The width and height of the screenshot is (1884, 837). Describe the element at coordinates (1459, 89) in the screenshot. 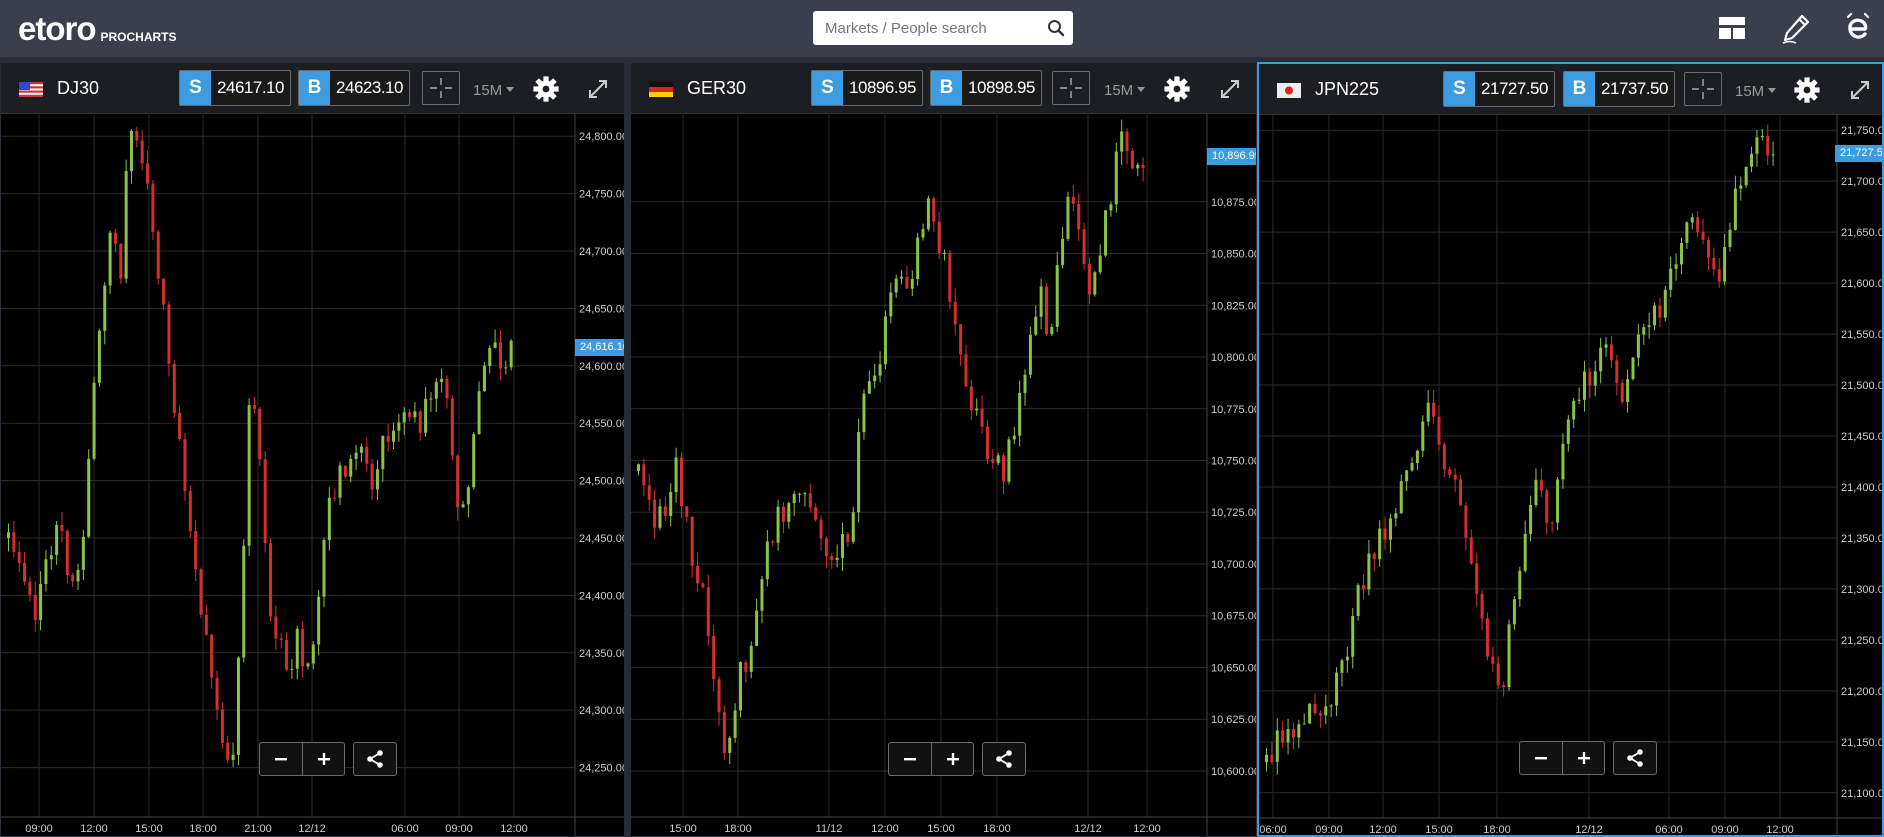

I see `sell-label: S` at that location.